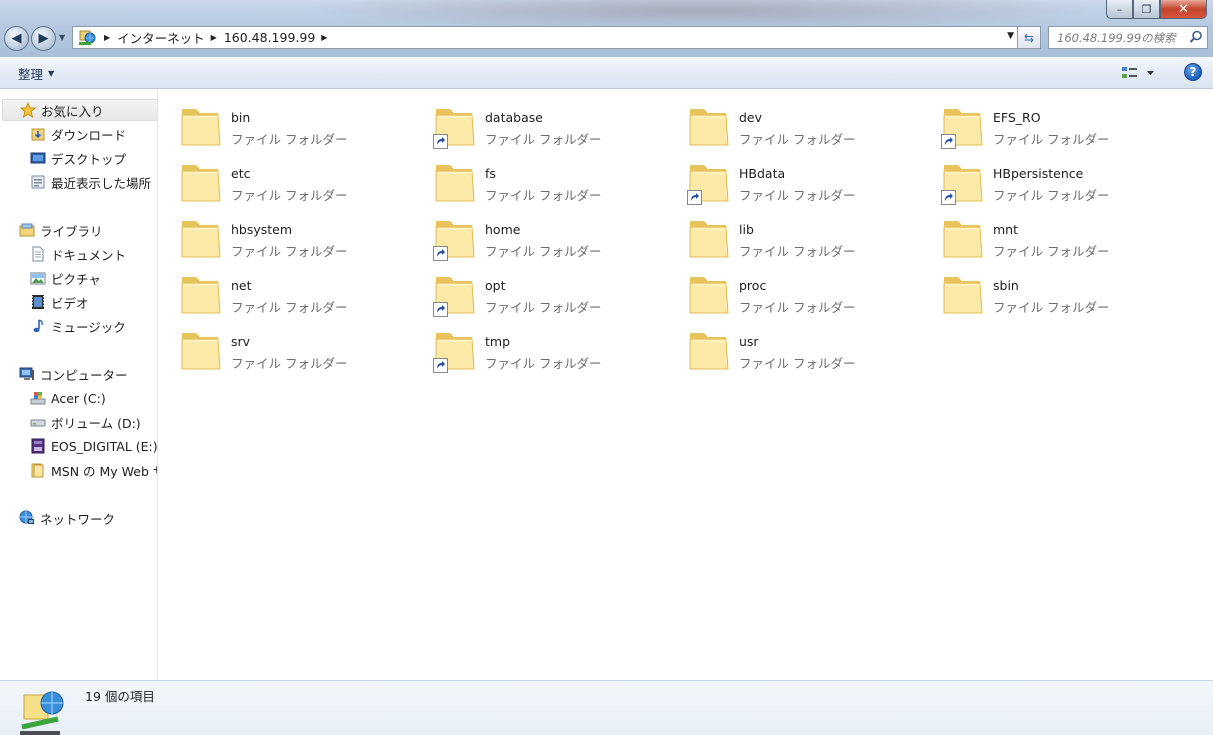  I want to click on nav-label: コンピューター, so click(84, 375).